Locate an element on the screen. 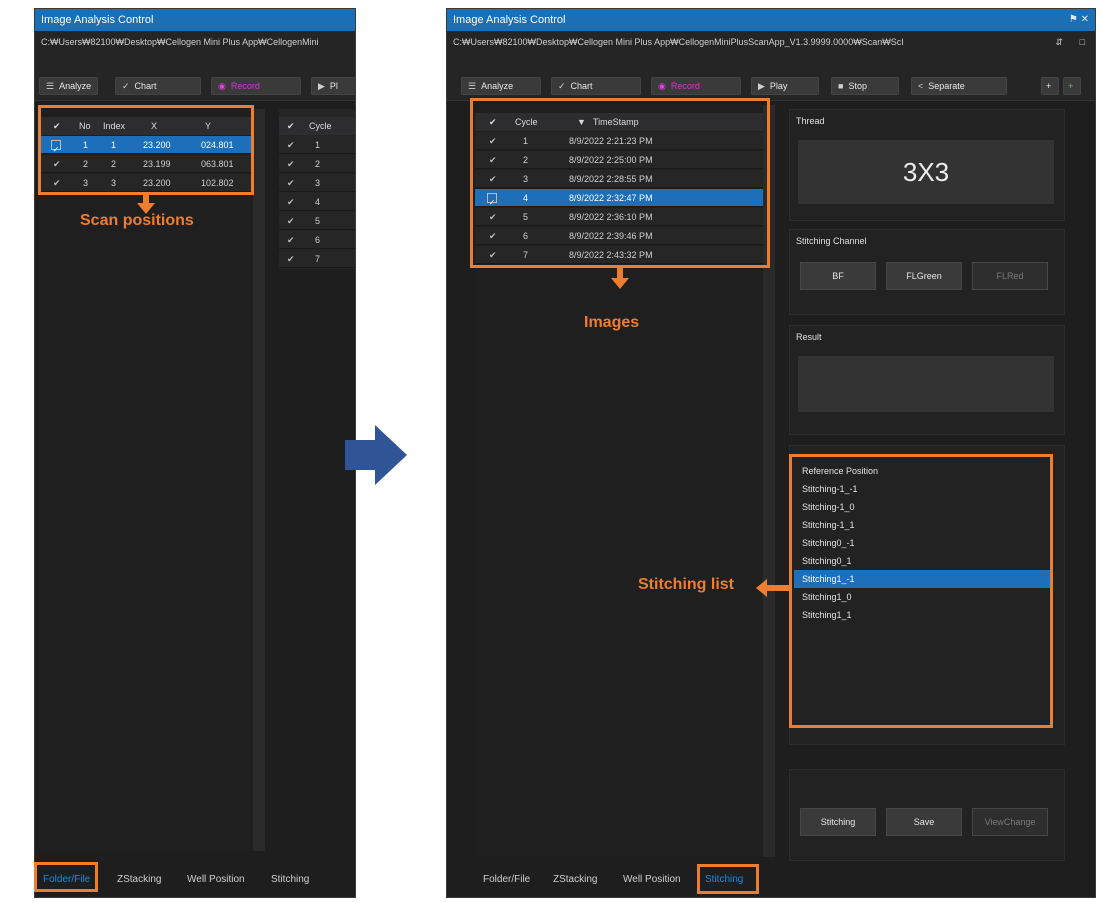  table-row: ✔ 6 is located at coordinates (317, 240).